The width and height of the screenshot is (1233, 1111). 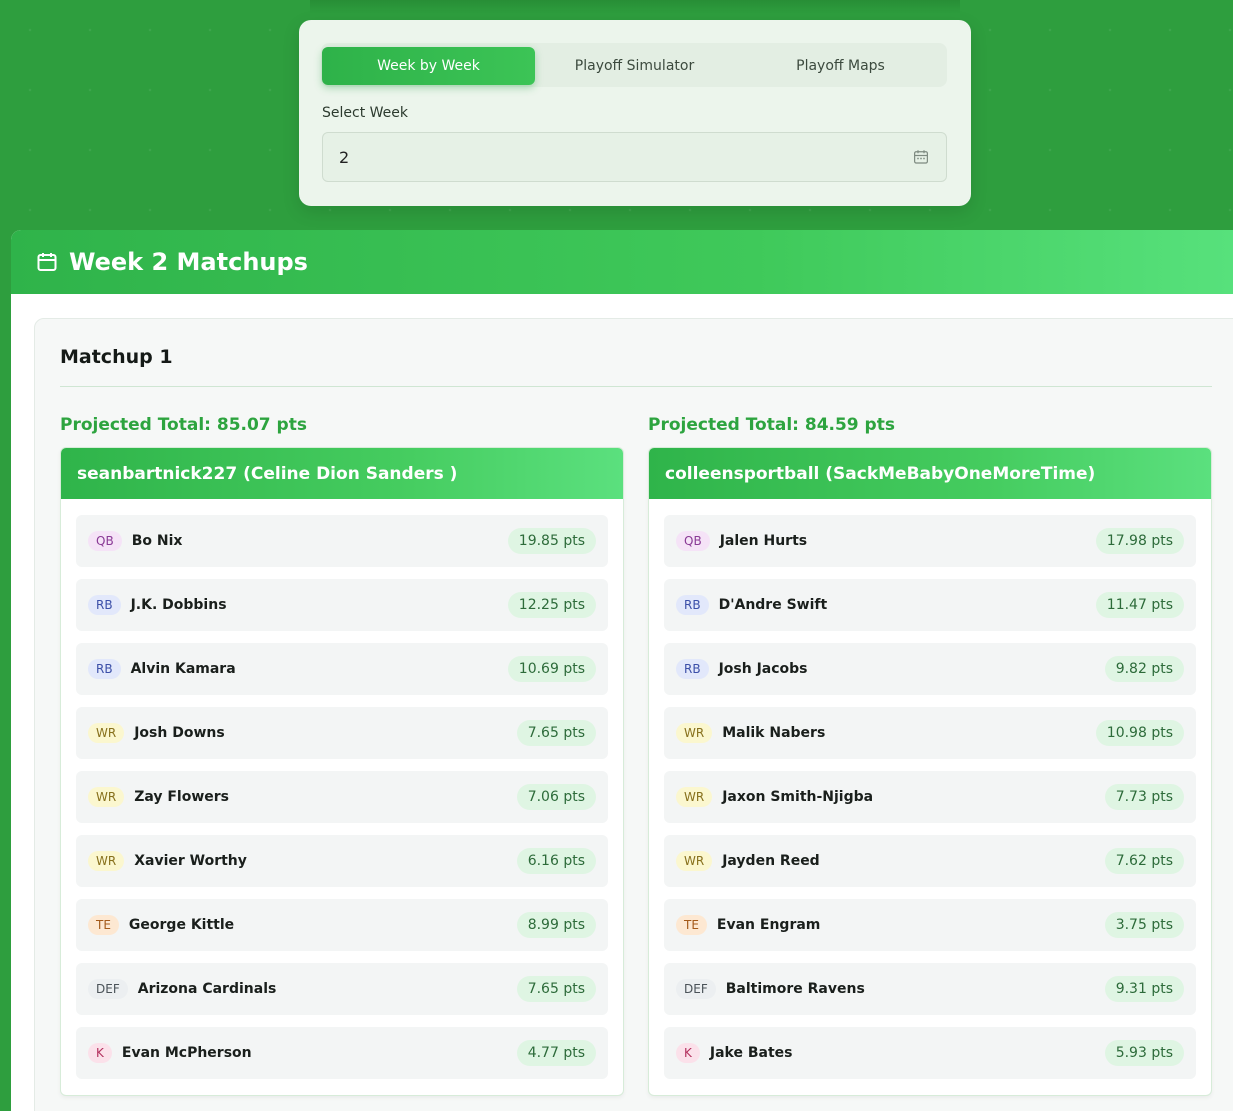 I want to click on points-badge: 8.99 pts, so click(x=556, y=925).